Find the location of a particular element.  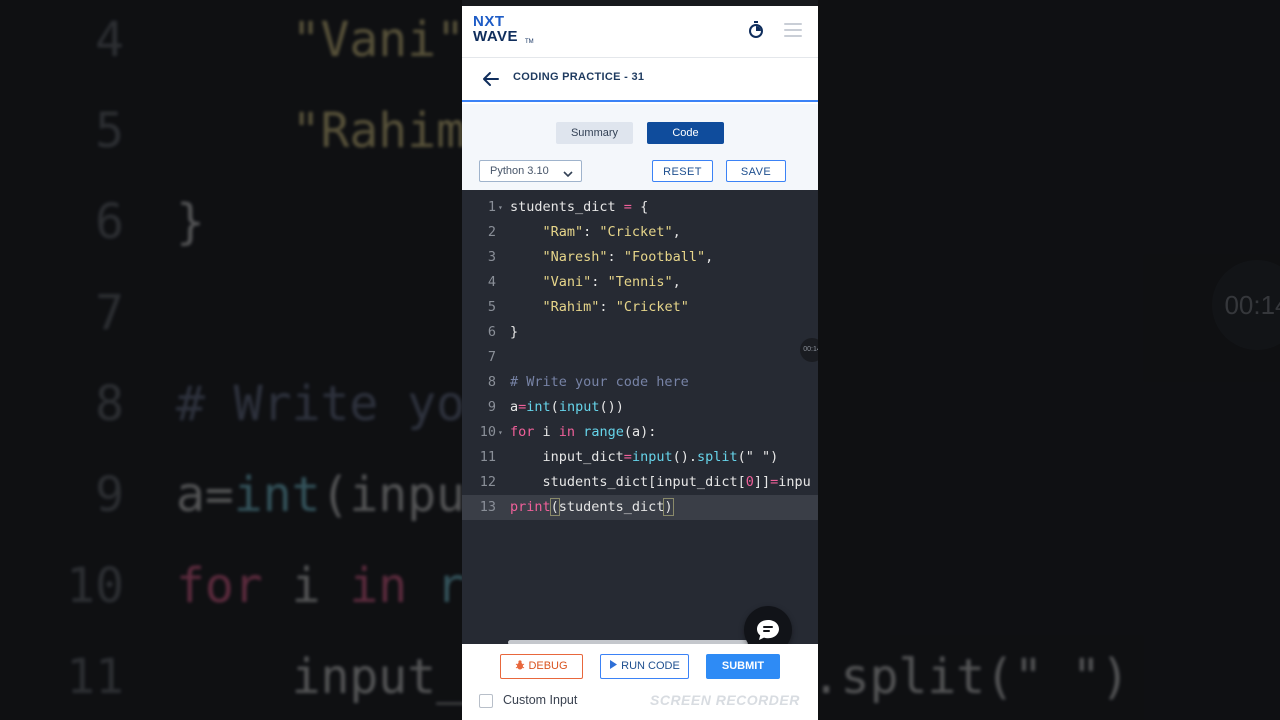

logo-trademark: TM is located at coordinates (529, 42).